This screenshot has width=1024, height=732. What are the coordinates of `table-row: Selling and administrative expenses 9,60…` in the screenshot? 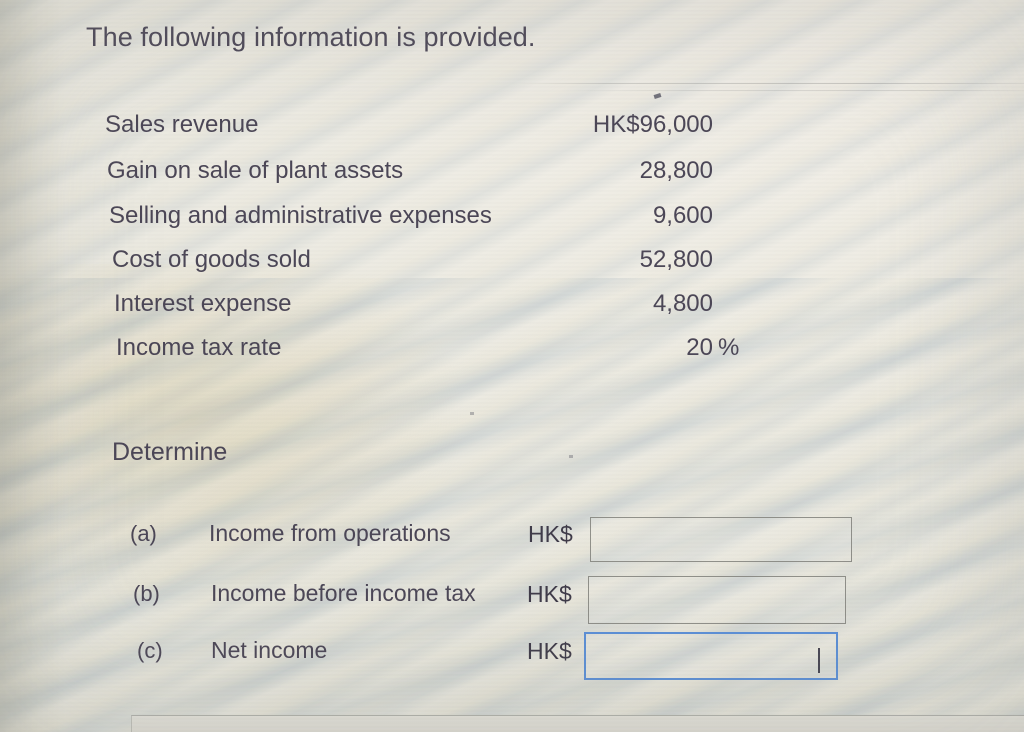 It's located at (439, 219).